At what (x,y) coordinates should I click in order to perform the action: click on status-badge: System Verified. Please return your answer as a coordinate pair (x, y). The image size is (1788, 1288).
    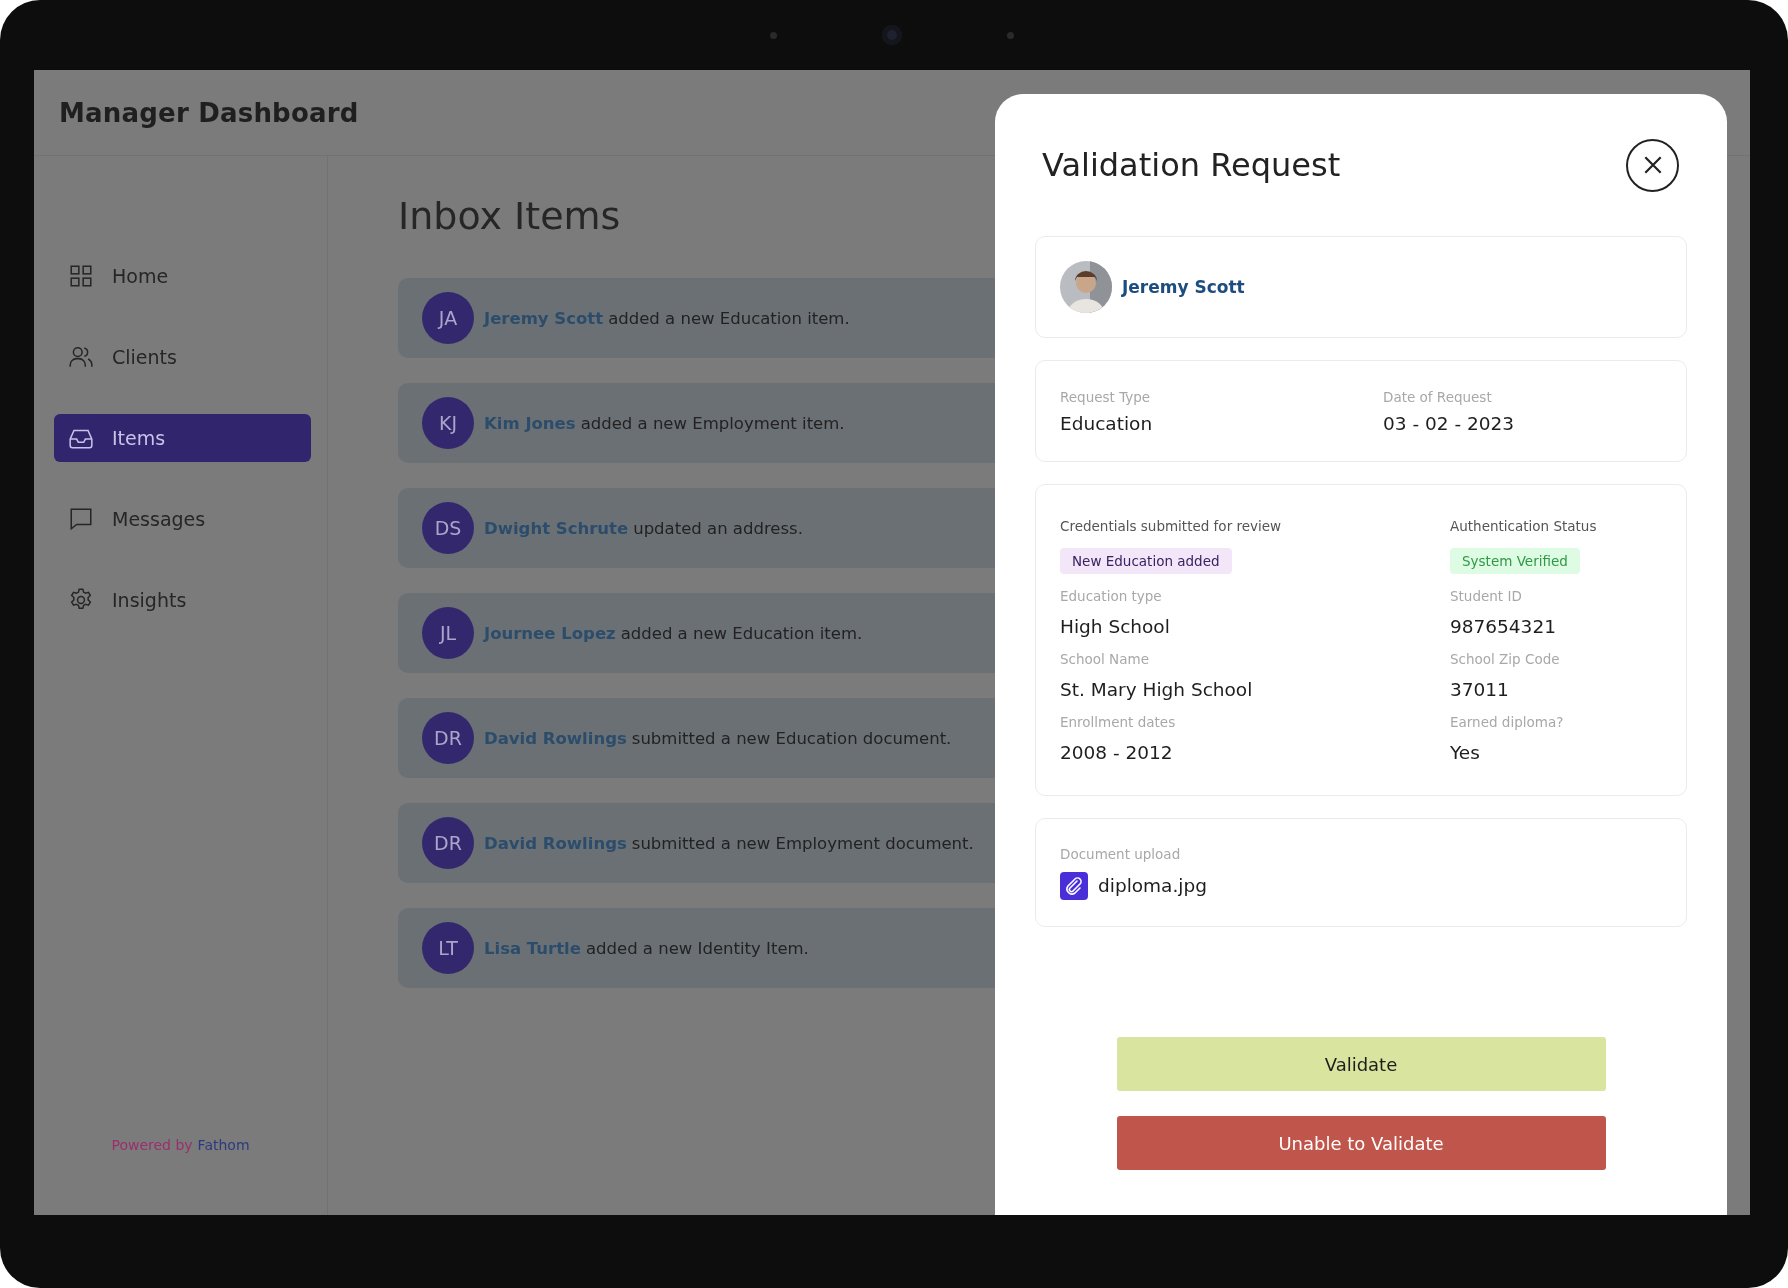
    Looking at the image, I should click on (1515, 560).